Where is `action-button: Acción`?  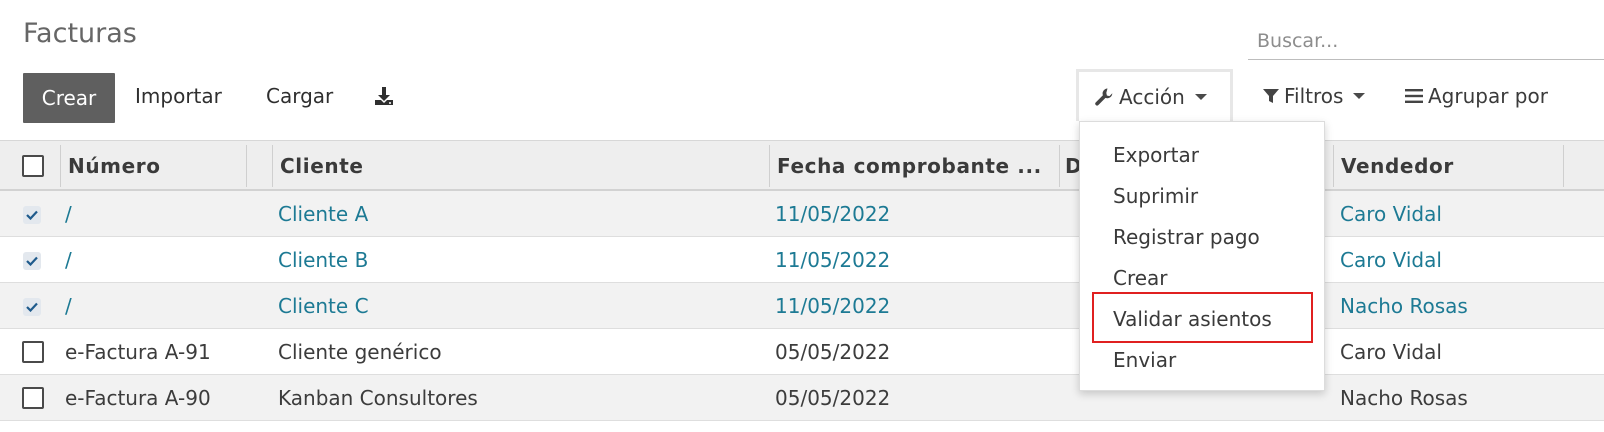 action-button: Acción is located at coordinates (1154, 95).